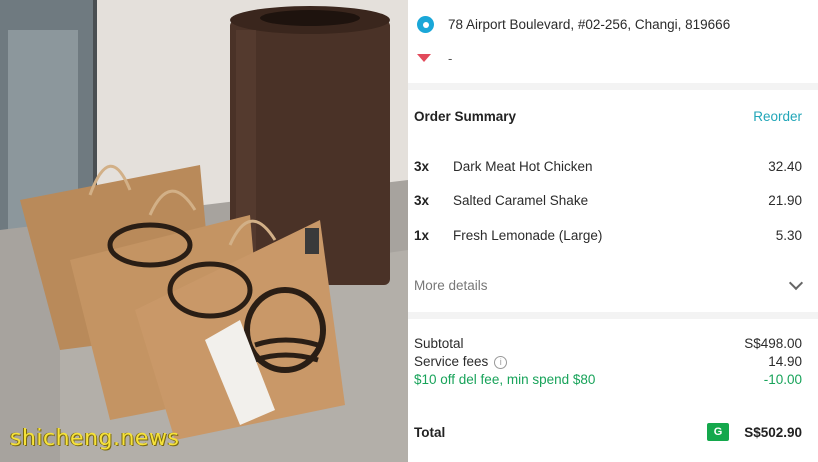 Image resolution: width=818 pixels, height=462 pixels. What do you see at coordinates (613, 381) in the screenshot?
I see `promo-row: $10 off del fee, min spend $80 -10.00` at bounding box center [613, 381].